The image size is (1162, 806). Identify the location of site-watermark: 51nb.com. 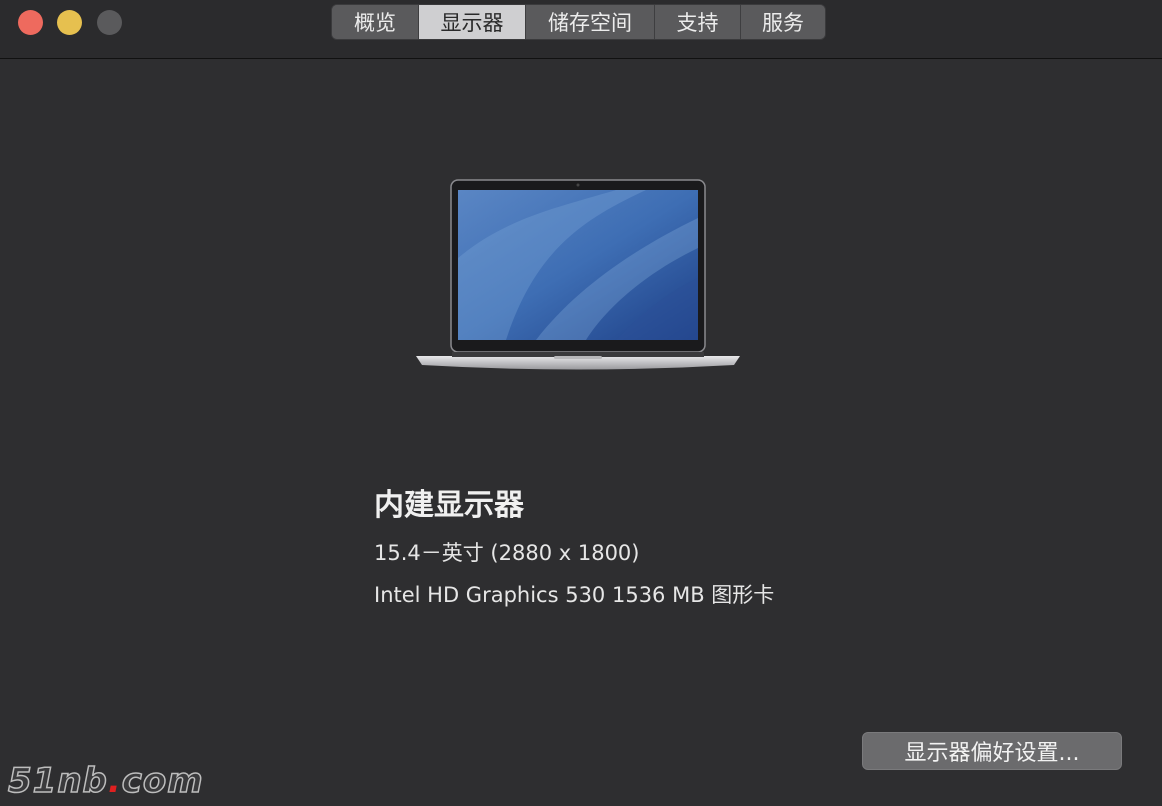
(105, 781).